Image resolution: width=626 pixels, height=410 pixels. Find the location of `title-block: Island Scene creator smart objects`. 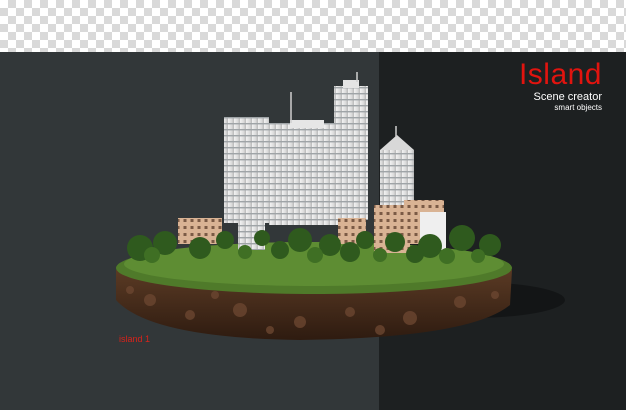

title-block: Island Scene creator smart objects is located at coordinates (560, 85).